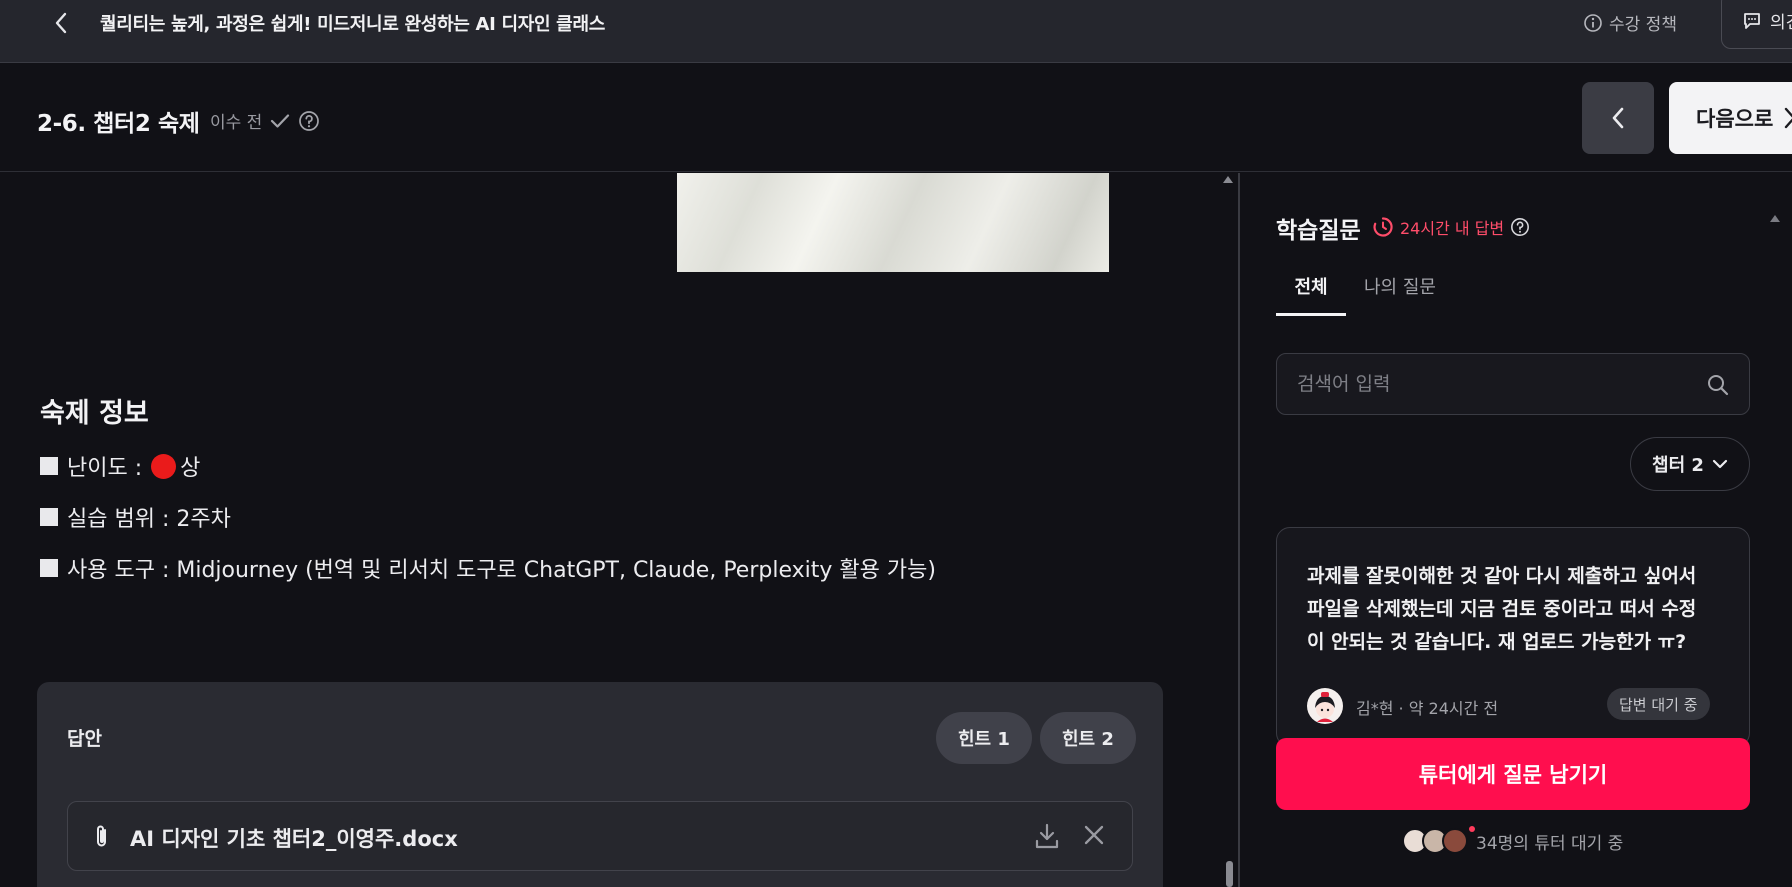 This screenshot has width=1792, height=887. I want to click on answer-card: 답안 힌트 1 힌트 2 AI 디자인 기초 챕터2_이영주.docx, so click(600, 784).